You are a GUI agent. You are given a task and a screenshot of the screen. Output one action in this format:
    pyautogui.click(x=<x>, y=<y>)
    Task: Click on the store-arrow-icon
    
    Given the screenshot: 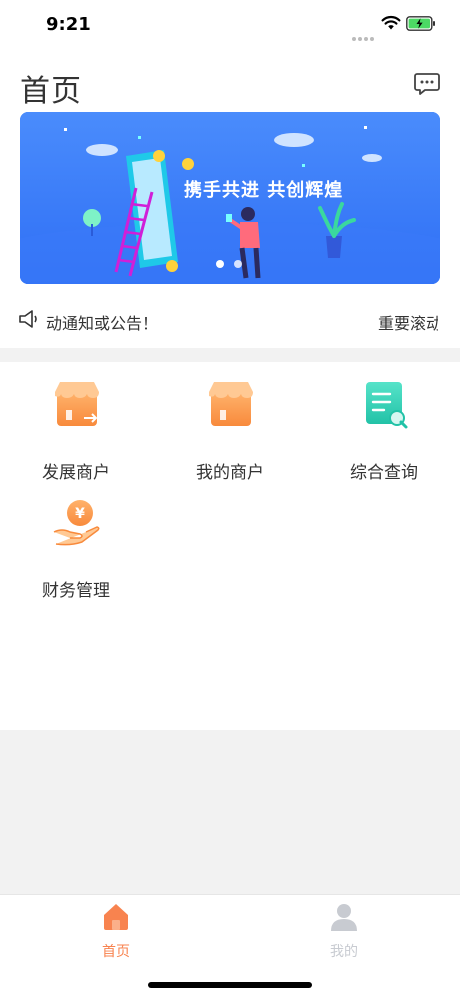 What is the action you would take?
    pyautogui.click(x=77, y=404)
    